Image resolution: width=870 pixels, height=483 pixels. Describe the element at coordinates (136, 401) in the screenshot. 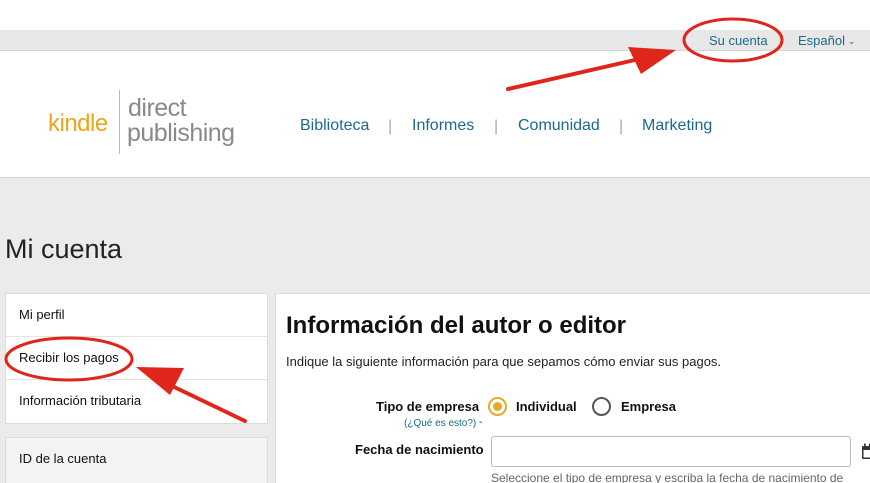

I see `sidebar-item-tax-info: Información tributaria` at that location.